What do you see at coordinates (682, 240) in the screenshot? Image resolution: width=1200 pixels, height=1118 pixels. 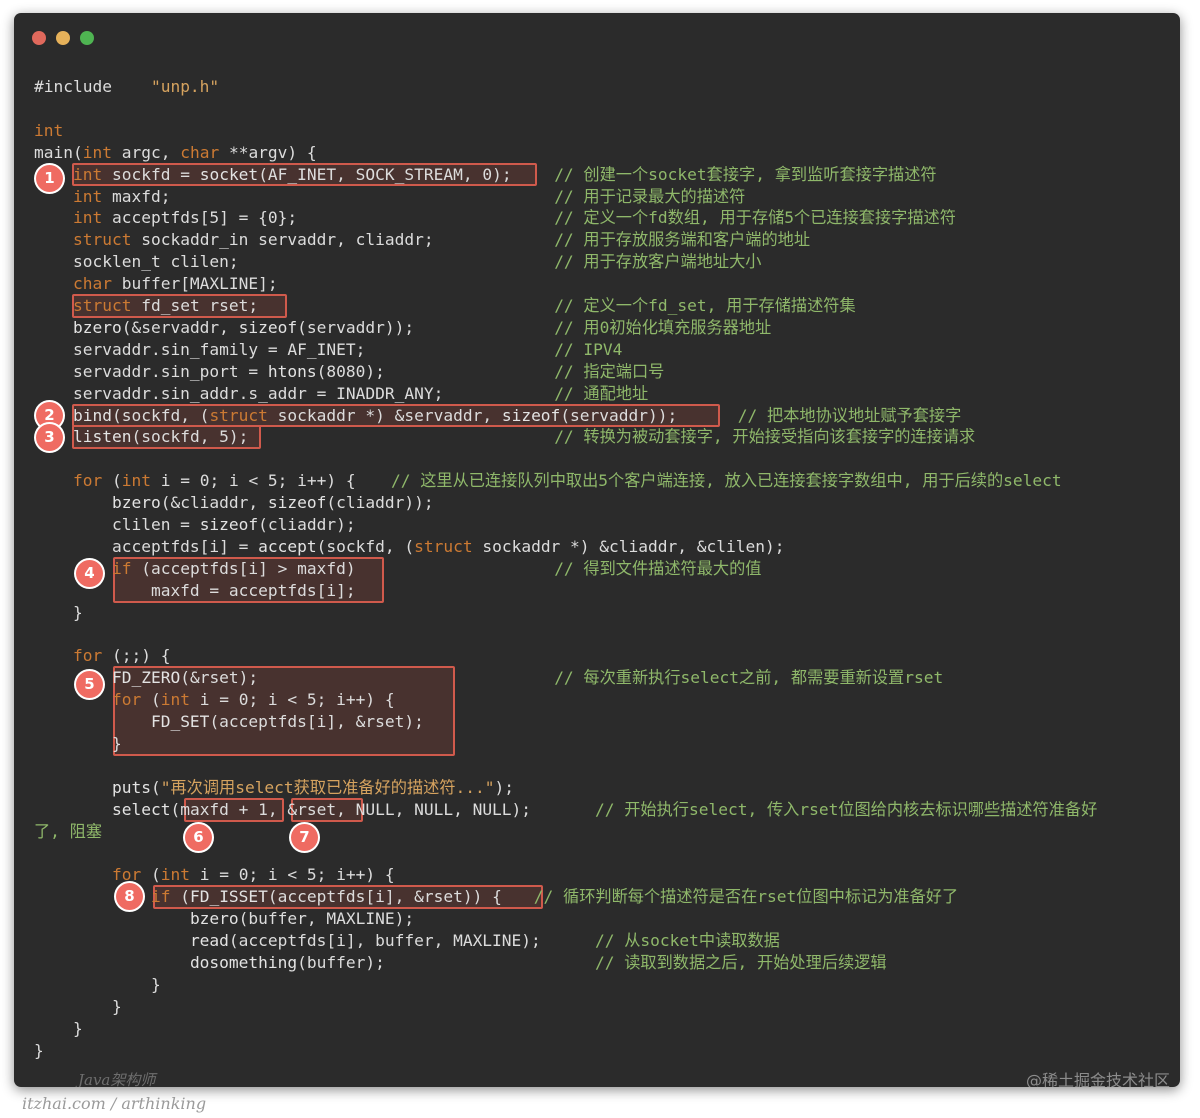 I see `code-comment: // 用于存放服务端和客户端的地址` at bounding box center [682, 240].